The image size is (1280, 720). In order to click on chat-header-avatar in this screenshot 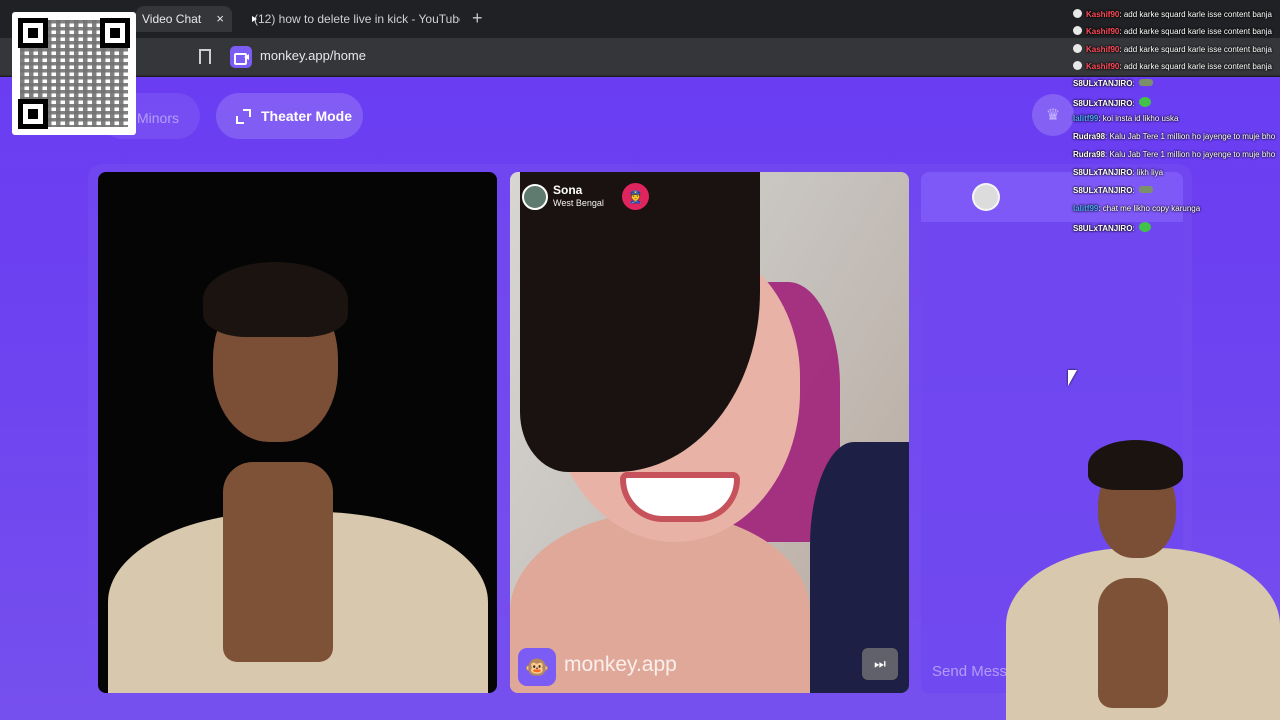, I will do `click(986, 197)`.